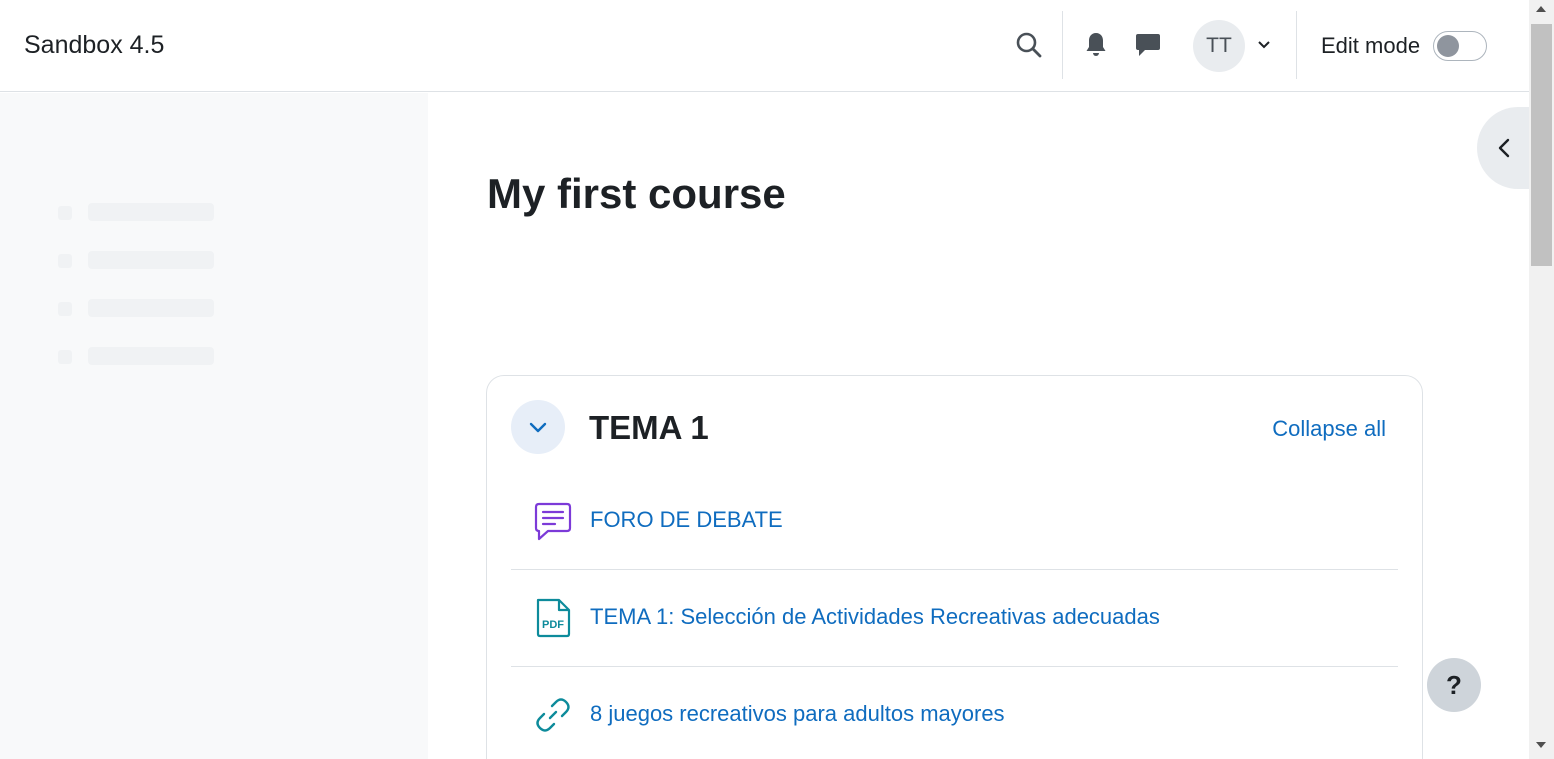  Describe the element at coordinates (1541, 745) in the screenshot. I see `scroll-down-arrow` at that location.